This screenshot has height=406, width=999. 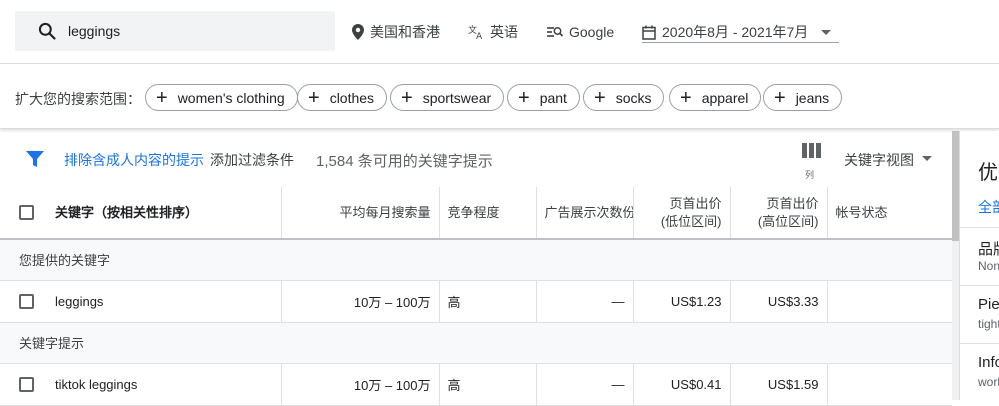 What do you see at coordinates (252, 160) in the screenshot?
I see `add-filter-button: 添加过滤条件` at bounding box center [252, 160].